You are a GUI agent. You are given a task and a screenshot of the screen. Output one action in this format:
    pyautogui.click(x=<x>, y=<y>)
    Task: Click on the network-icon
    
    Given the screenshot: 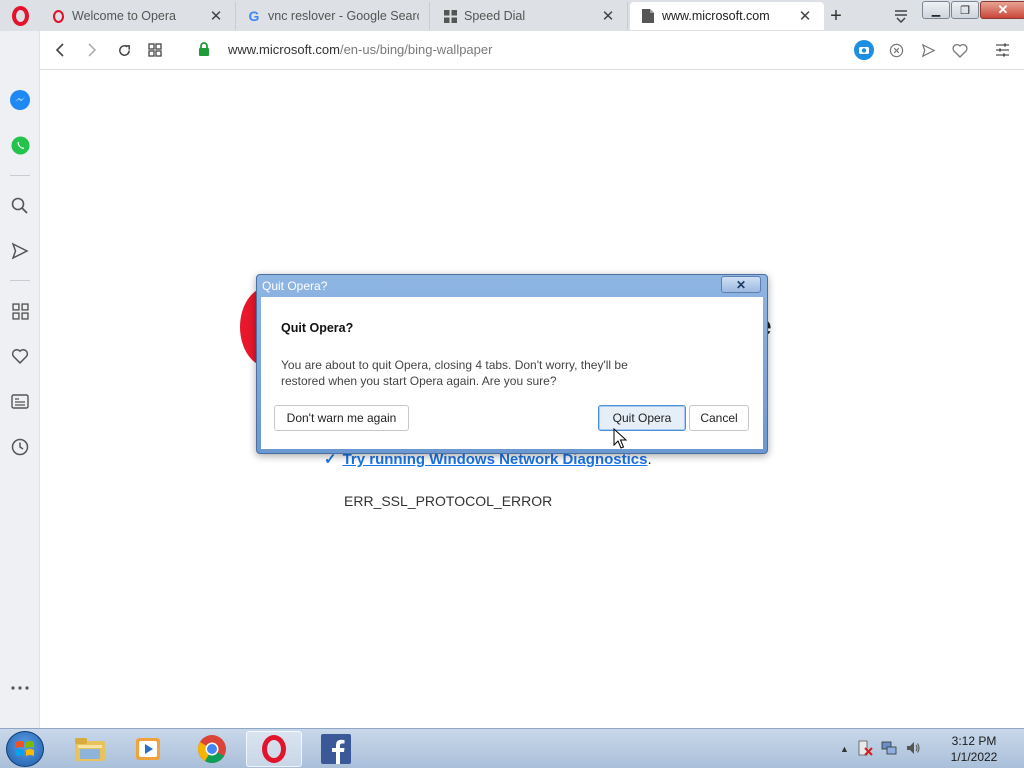 What is the action you would take?
    pyautogui.click(x=889, y=749)
    